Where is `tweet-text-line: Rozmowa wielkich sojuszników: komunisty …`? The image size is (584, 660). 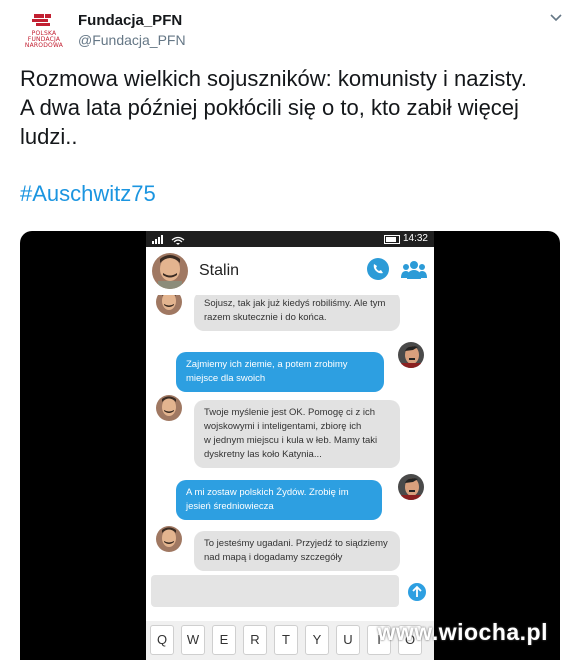 tweet-text-line: Rozmowa wielkich sojuszników: komunisty … is located at coordinates (273, 78).